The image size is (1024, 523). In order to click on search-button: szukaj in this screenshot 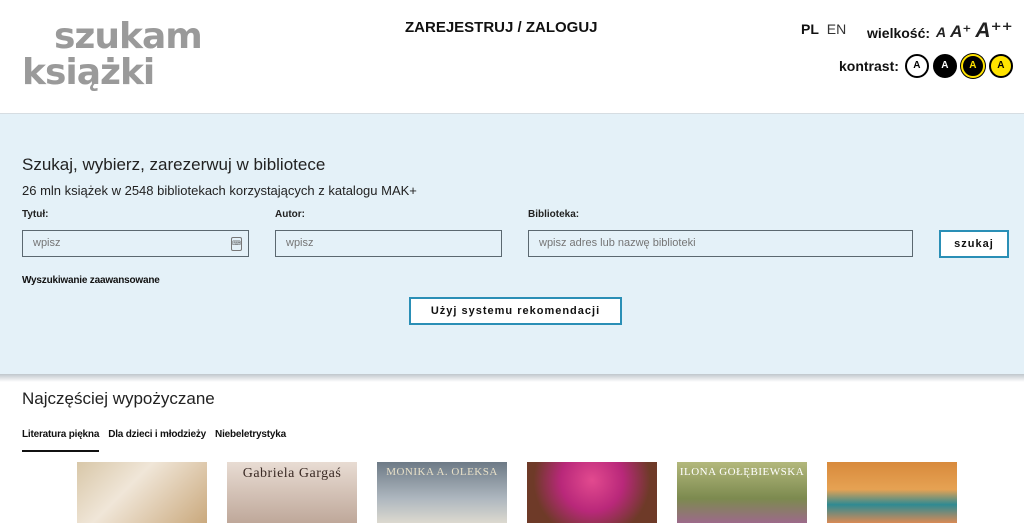, I will do `click(974, 244)`.